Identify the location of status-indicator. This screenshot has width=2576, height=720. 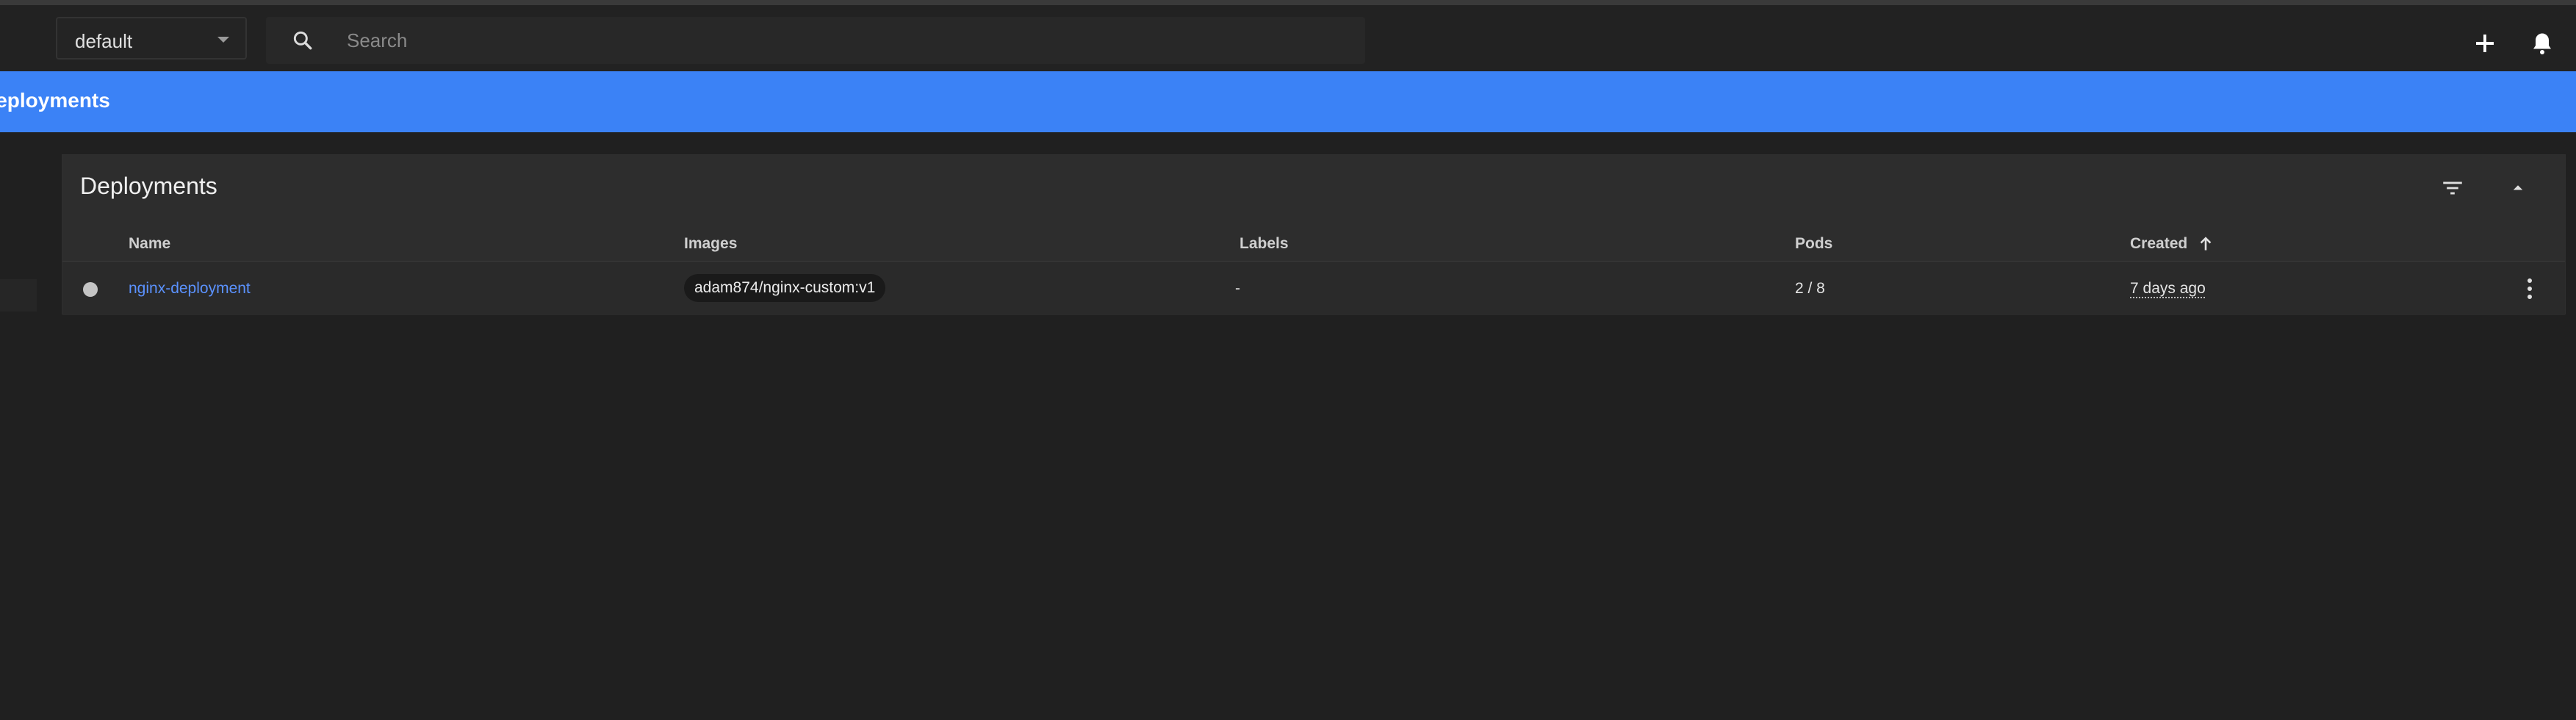
(90, 290).